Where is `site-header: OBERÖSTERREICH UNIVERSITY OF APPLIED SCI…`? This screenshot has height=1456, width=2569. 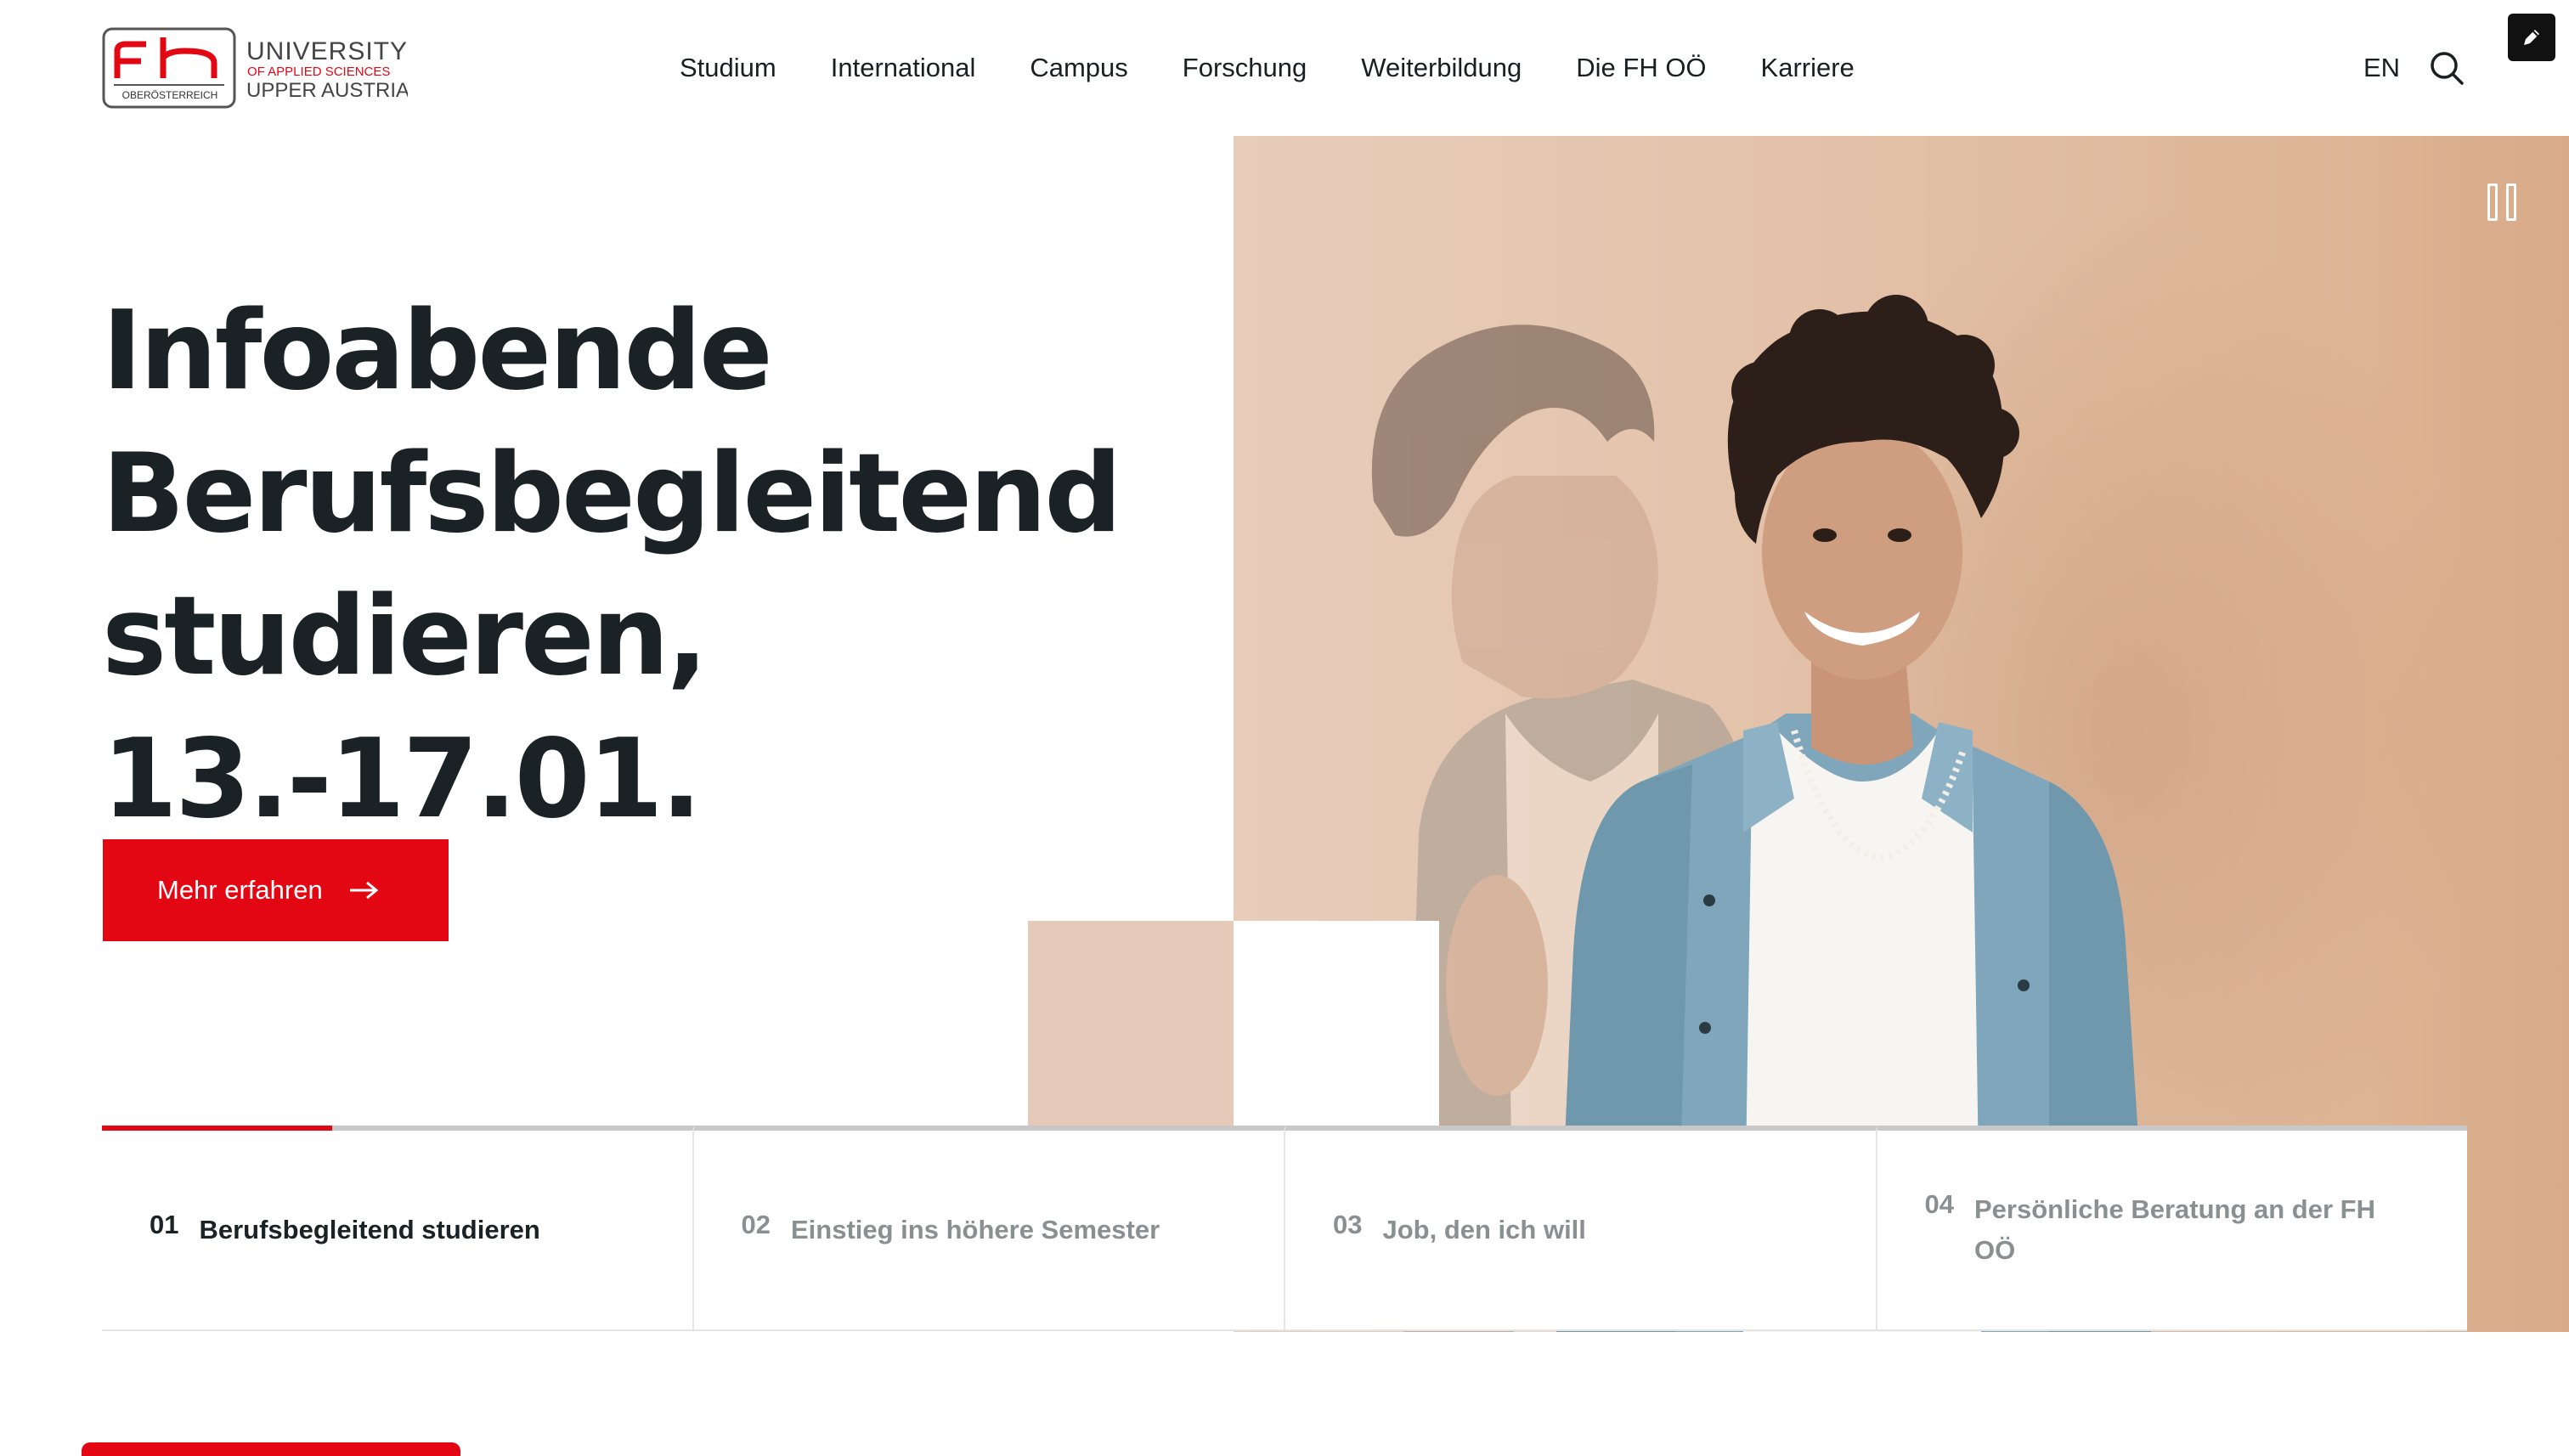
site-header: OBERÖSTERREICH UNIVERSITY OF APPLIED SCI… is located at coordinates (1284, 68).